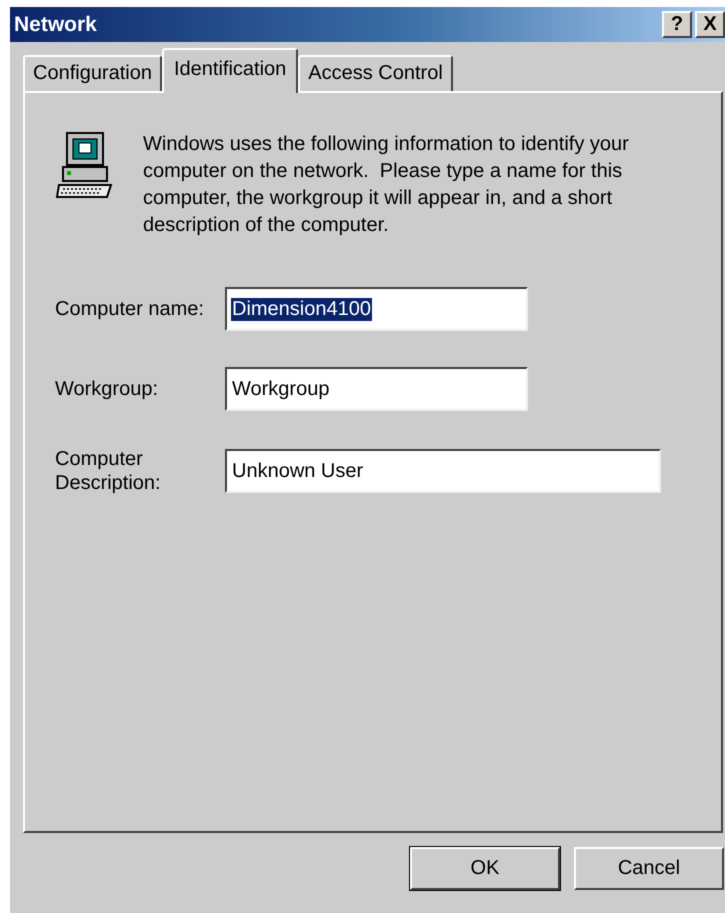  Describe the element at coordinates (485, 868) in the screenshot. I see `ok-button: OK` at that location.